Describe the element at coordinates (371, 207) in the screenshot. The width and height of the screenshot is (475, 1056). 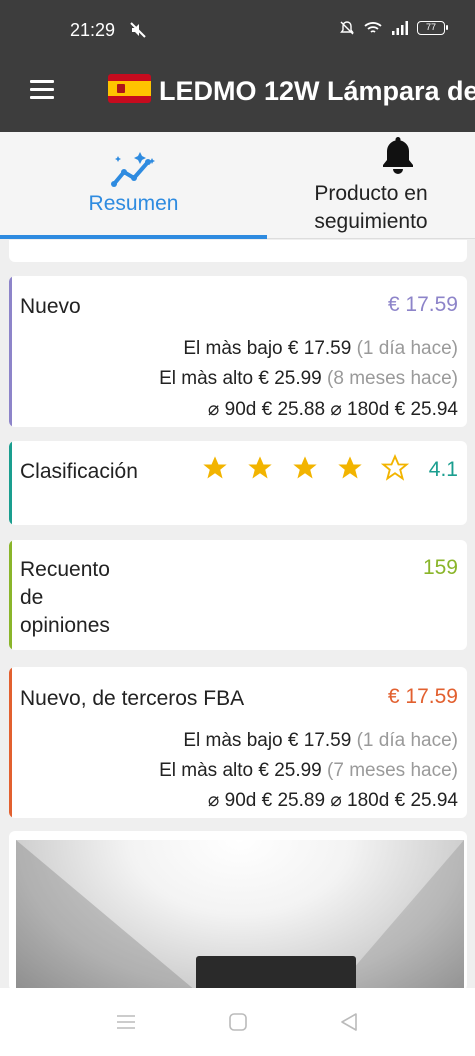
I see `tab-producto-label: Producto en seguimiento` at that location.